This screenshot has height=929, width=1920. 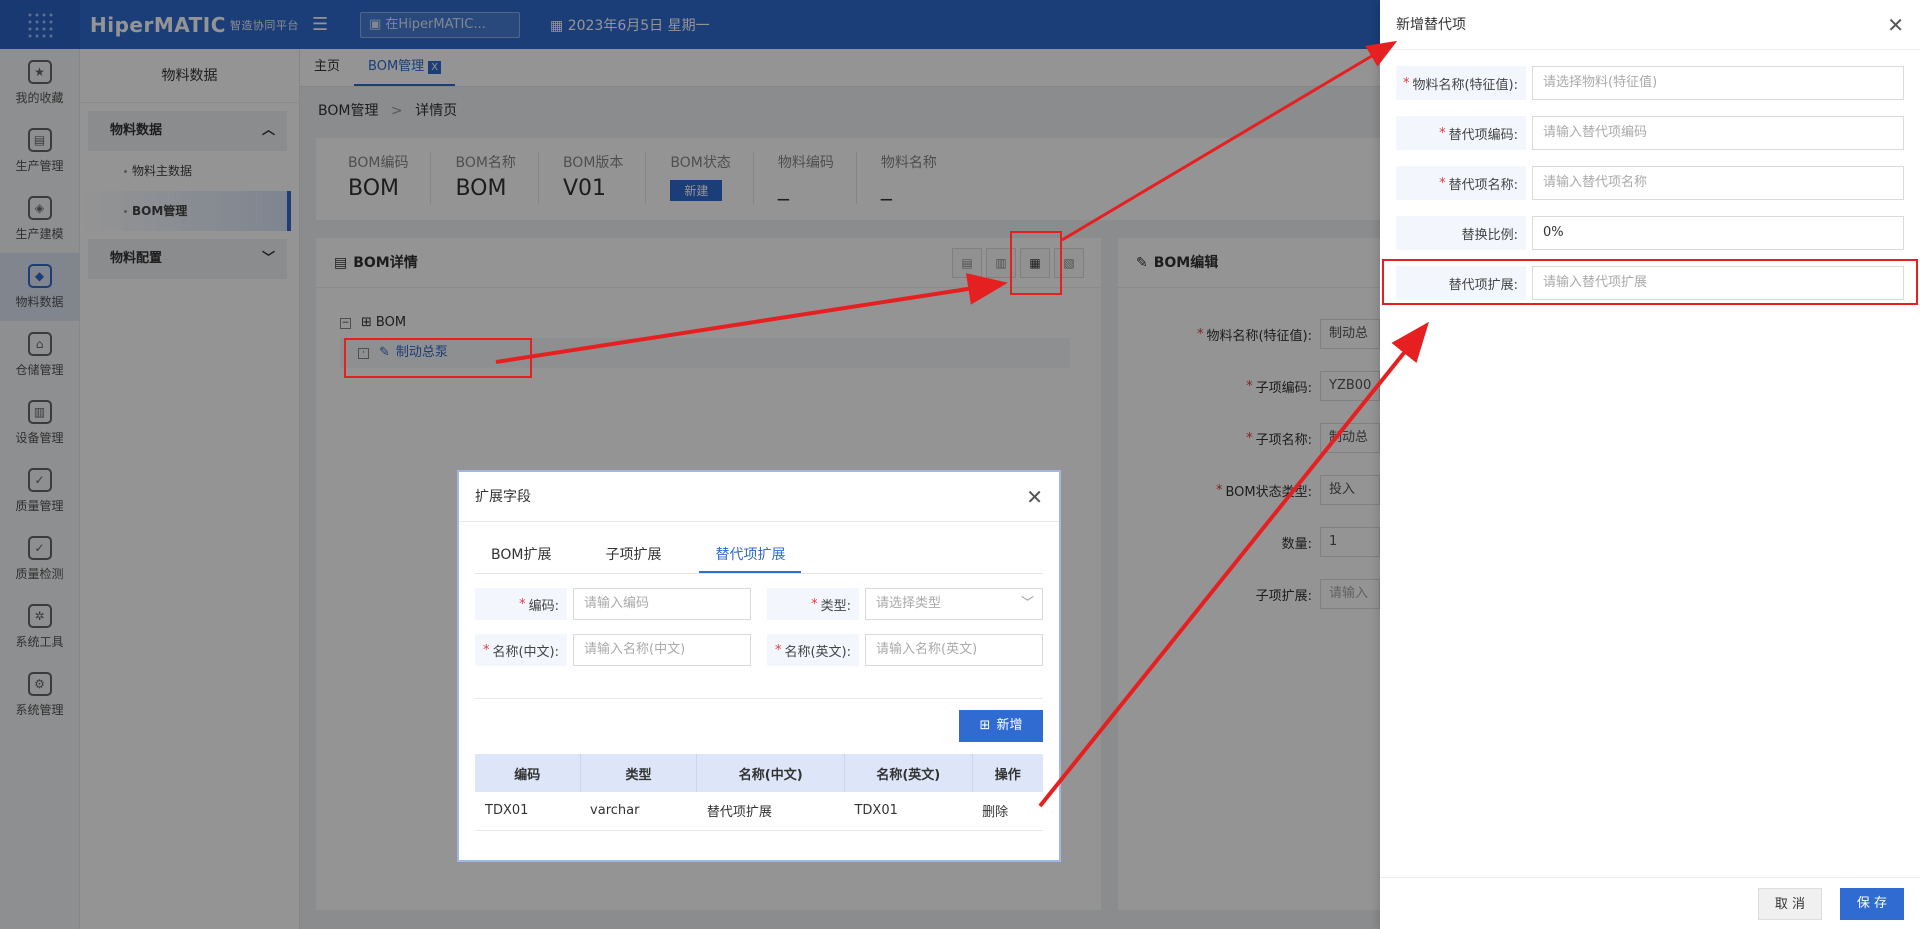 I want to click on arrow-node-to-toolbar, so click(x=751, y=318).